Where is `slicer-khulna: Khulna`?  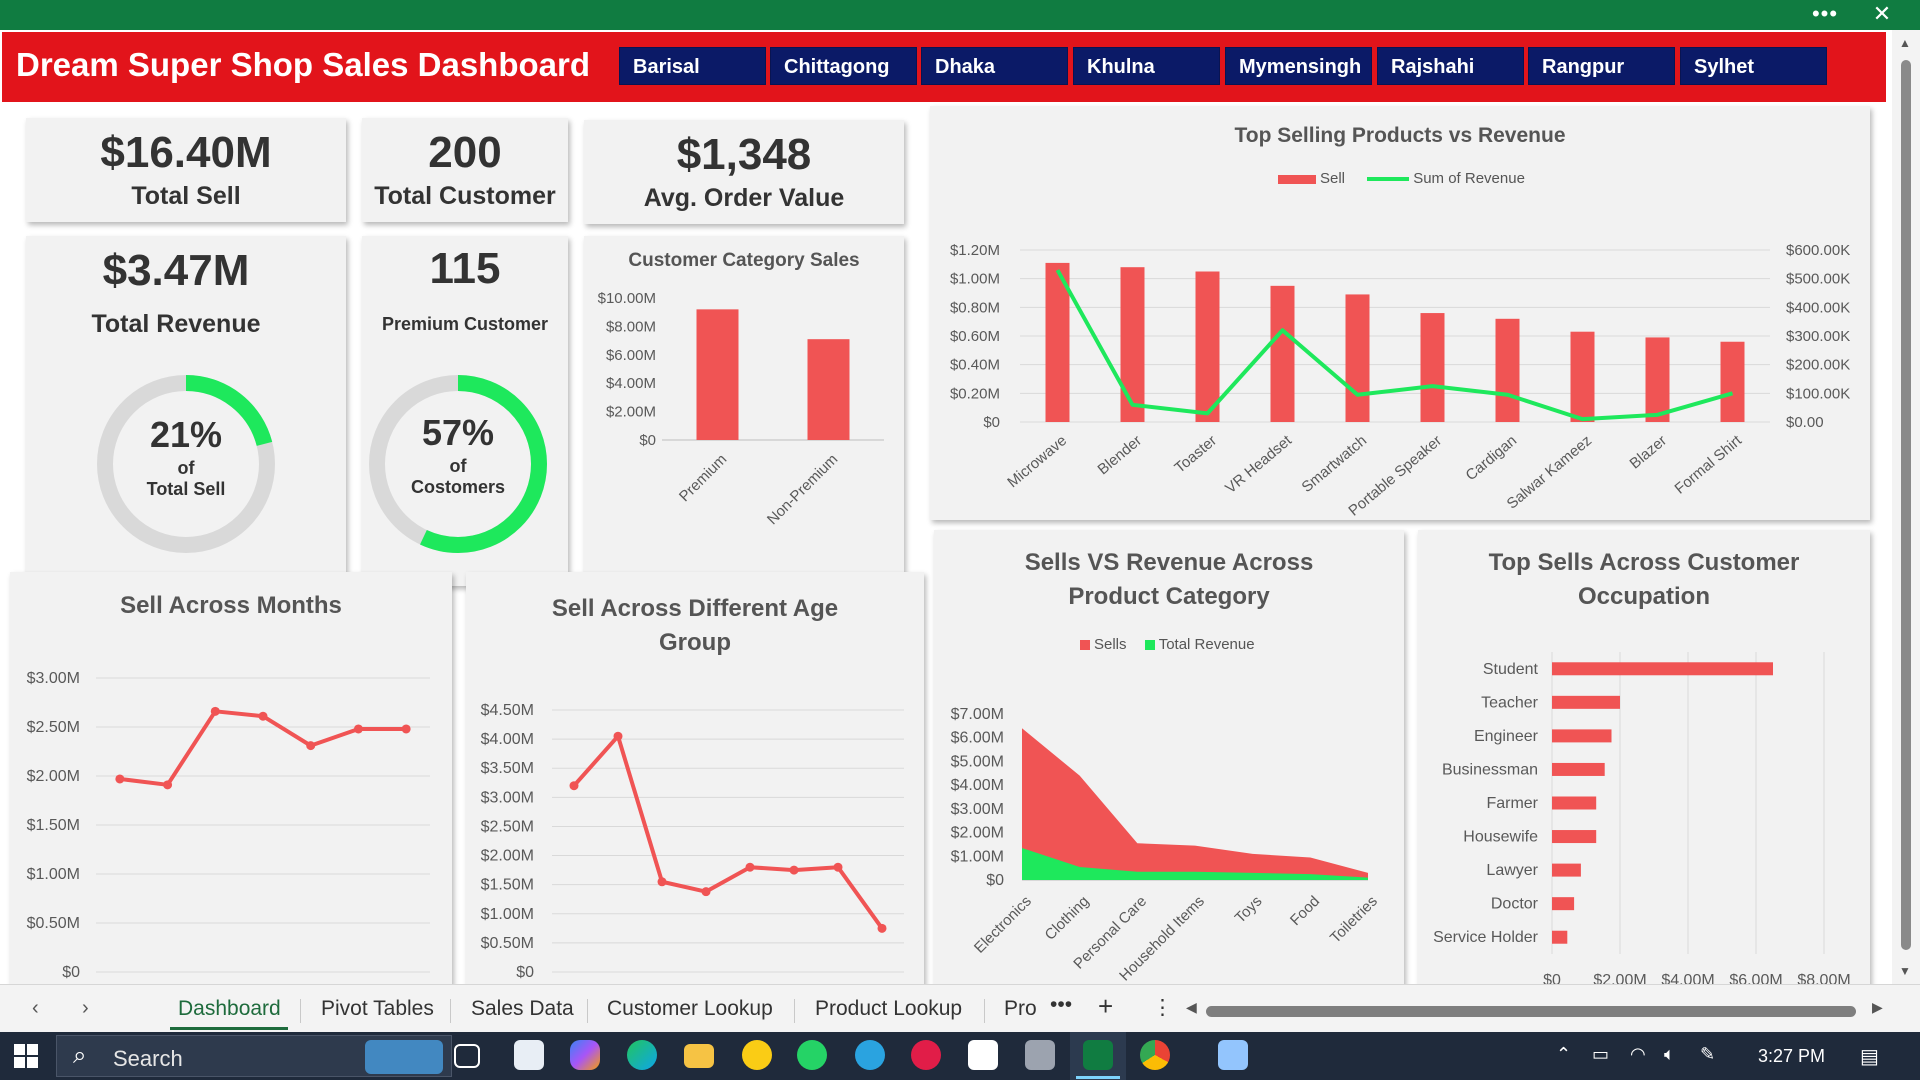
slicer-khulna: Khulna is located at coordinates (1146, 66).